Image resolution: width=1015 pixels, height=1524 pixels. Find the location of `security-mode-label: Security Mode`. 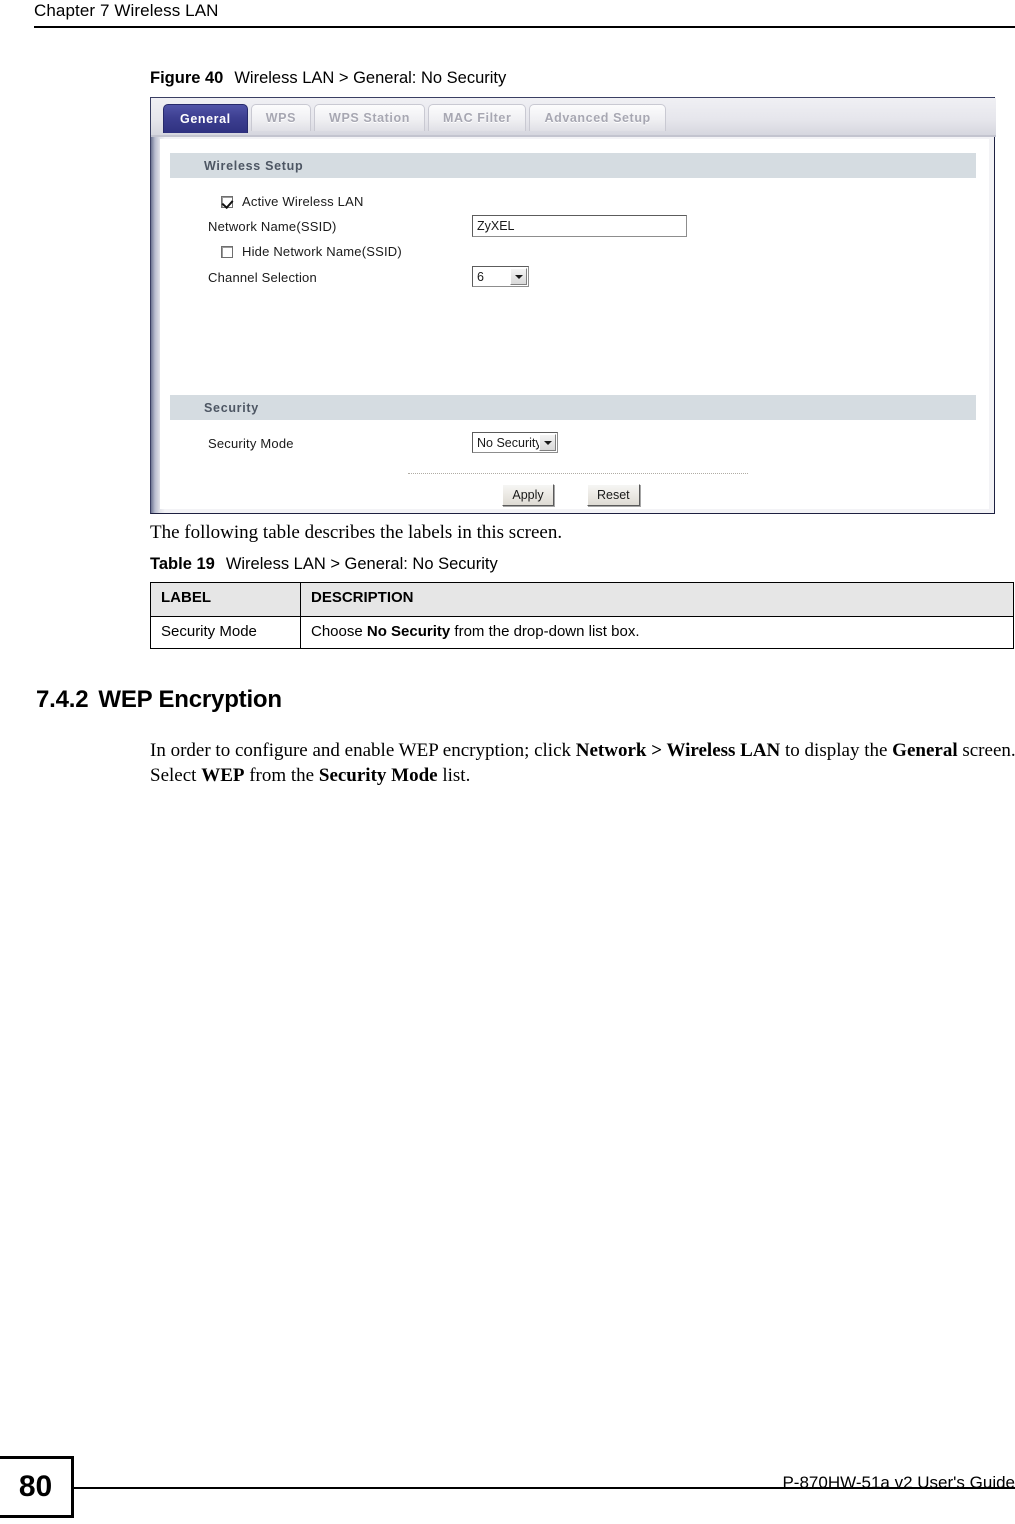

security-mode-label: Security Mode is located at coordinates (251, 443).